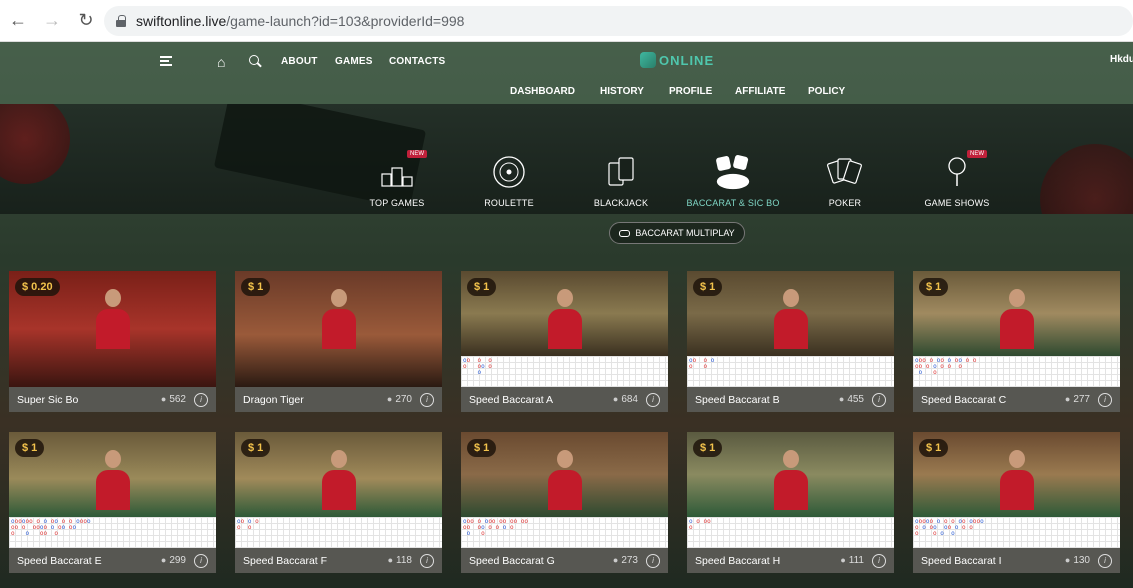  Describe the element at coordinates (35, 144) in the screenshot. I see `casino-chip-decoration` at that location.